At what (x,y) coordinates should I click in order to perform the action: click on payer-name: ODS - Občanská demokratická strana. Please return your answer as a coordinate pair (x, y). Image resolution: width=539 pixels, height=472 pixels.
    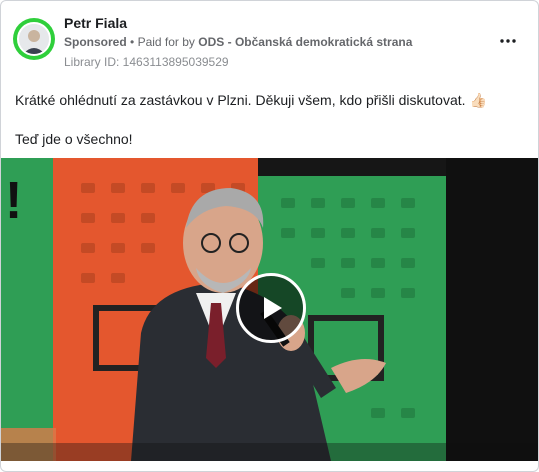
    Looking at the image, I should click on (305, 42).